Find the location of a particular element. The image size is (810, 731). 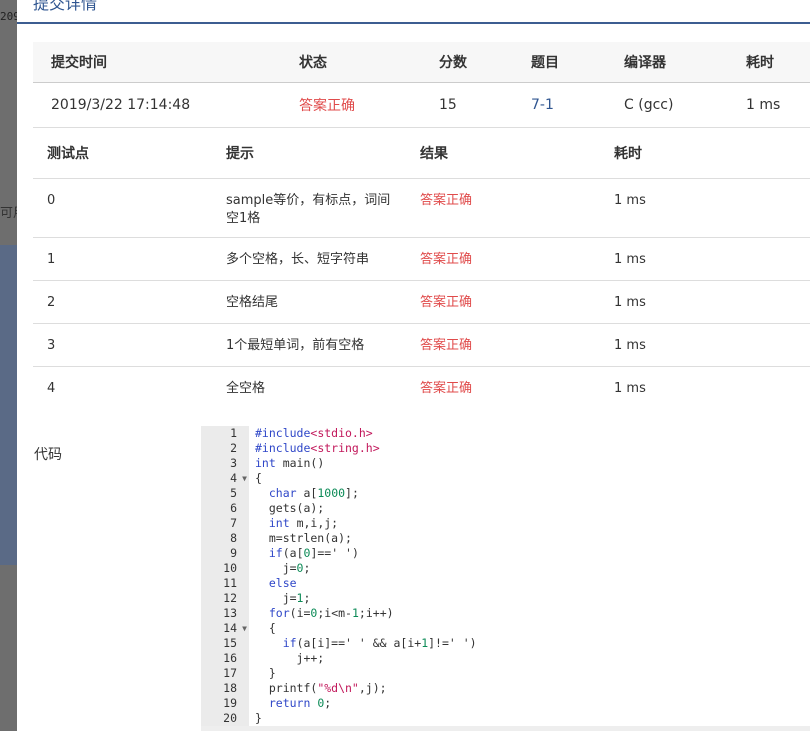

header-submit-time: 提交时间 is located at coordinates (166, 62).